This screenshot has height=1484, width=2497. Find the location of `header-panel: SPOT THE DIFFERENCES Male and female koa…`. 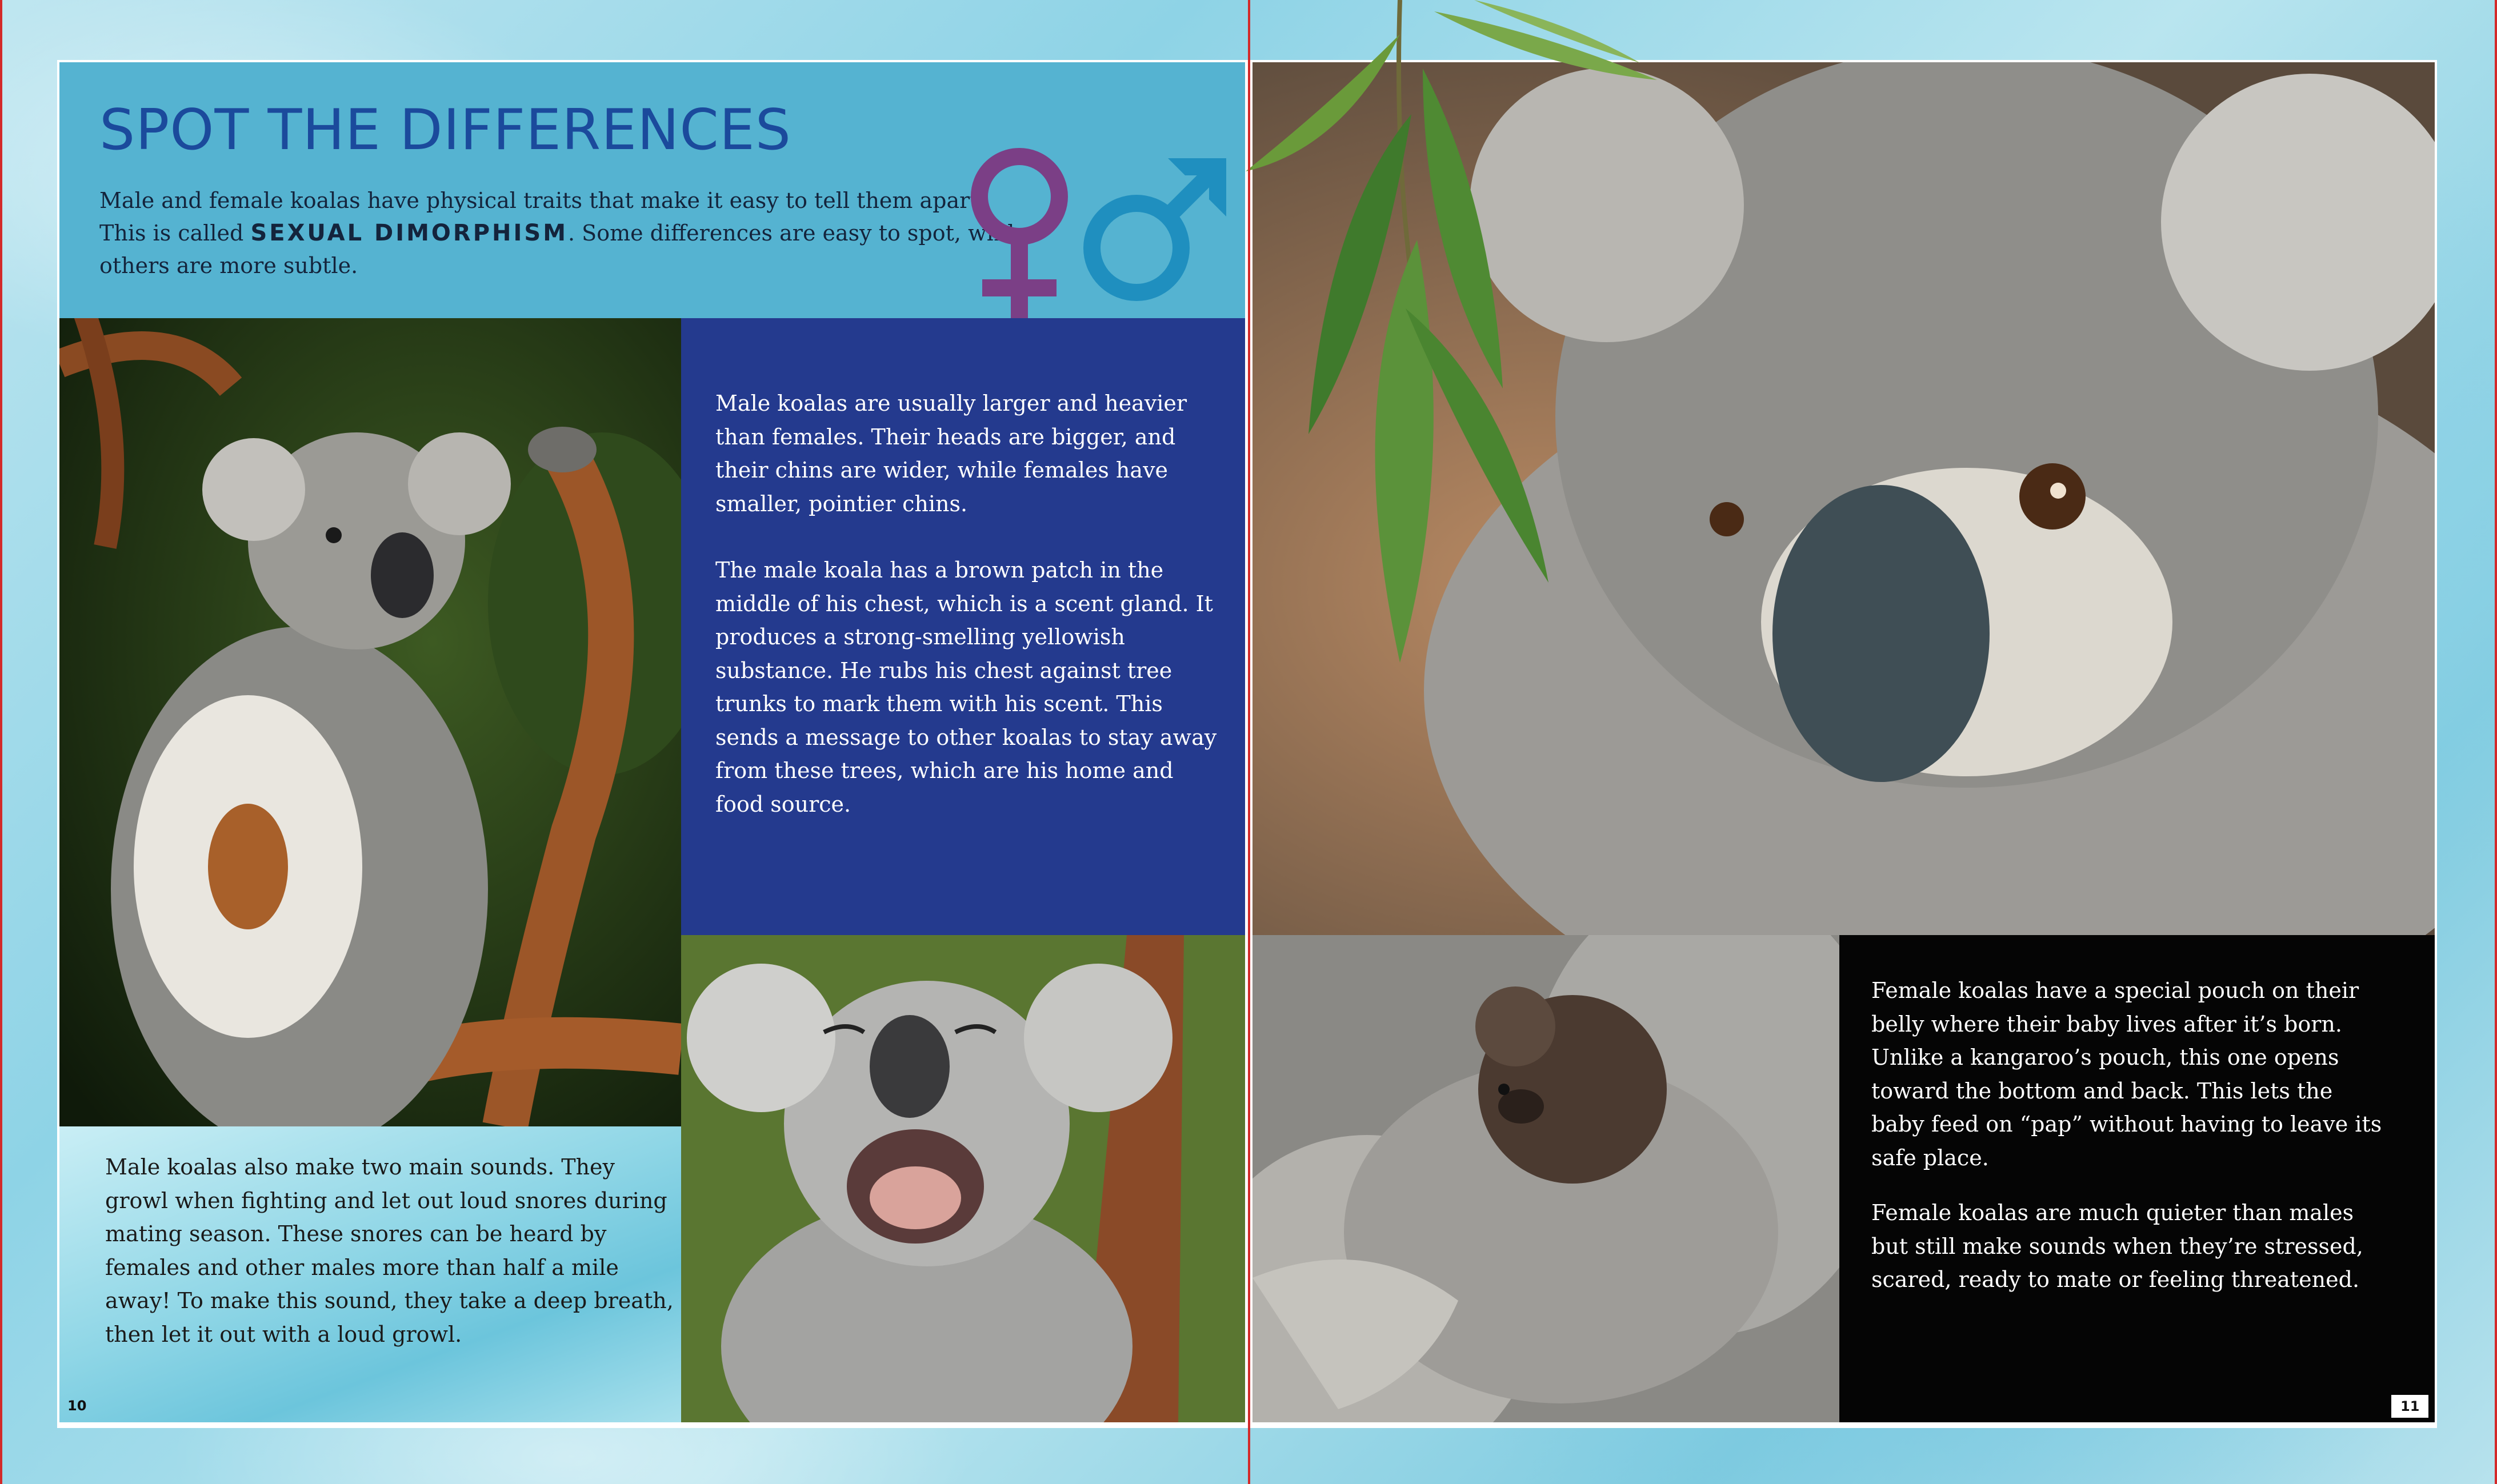

header-panel: SPOT THE DIFFERENCES Male and female koa… is located at coordinates (652, 190).